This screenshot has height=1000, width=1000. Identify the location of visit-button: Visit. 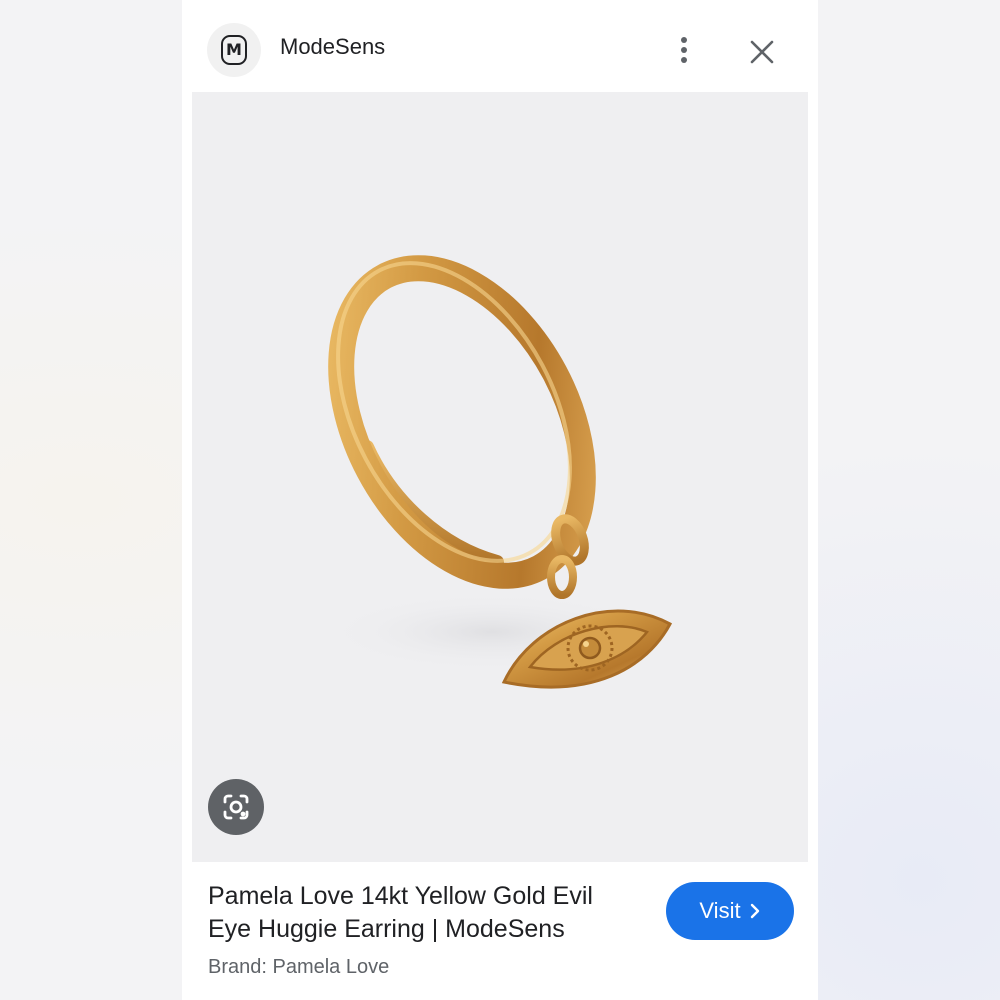
(730, 911).